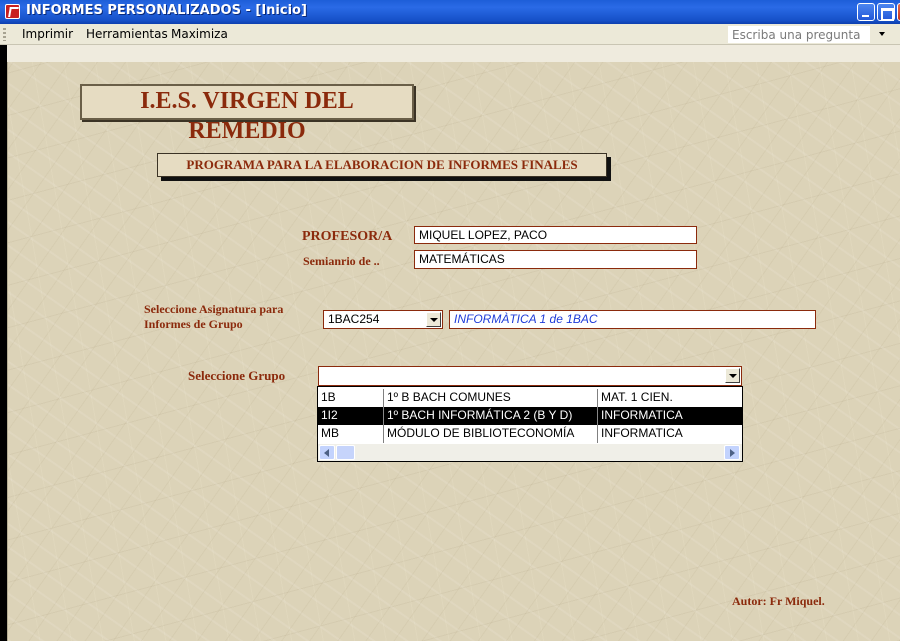 Image resolution: width=900 pixels, height=641 pixels. What do you see at coordinates (480, 415) in the screenshot?
I see `grupo-option-name: 1º BACH INFORMÁTICA 2 (B Y D)` at bounding box center [480, 415].